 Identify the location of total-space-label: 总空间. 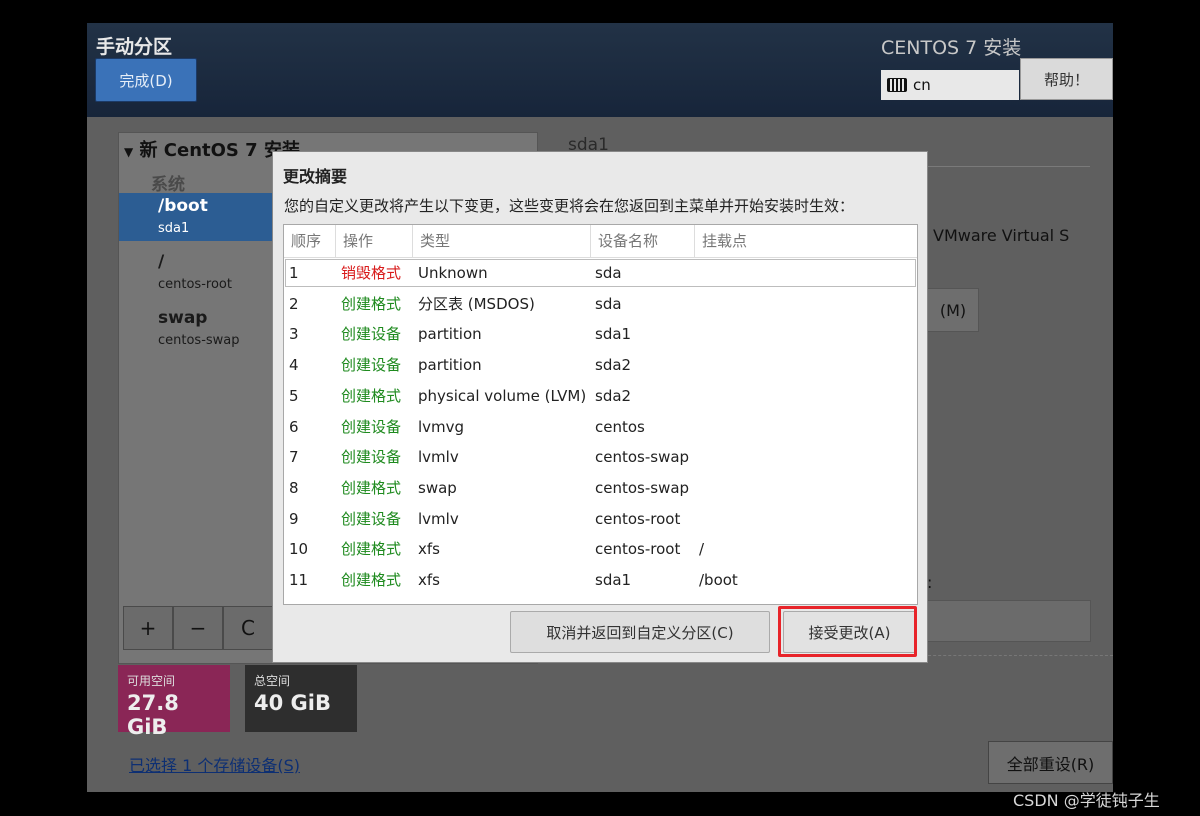
(272, 681).